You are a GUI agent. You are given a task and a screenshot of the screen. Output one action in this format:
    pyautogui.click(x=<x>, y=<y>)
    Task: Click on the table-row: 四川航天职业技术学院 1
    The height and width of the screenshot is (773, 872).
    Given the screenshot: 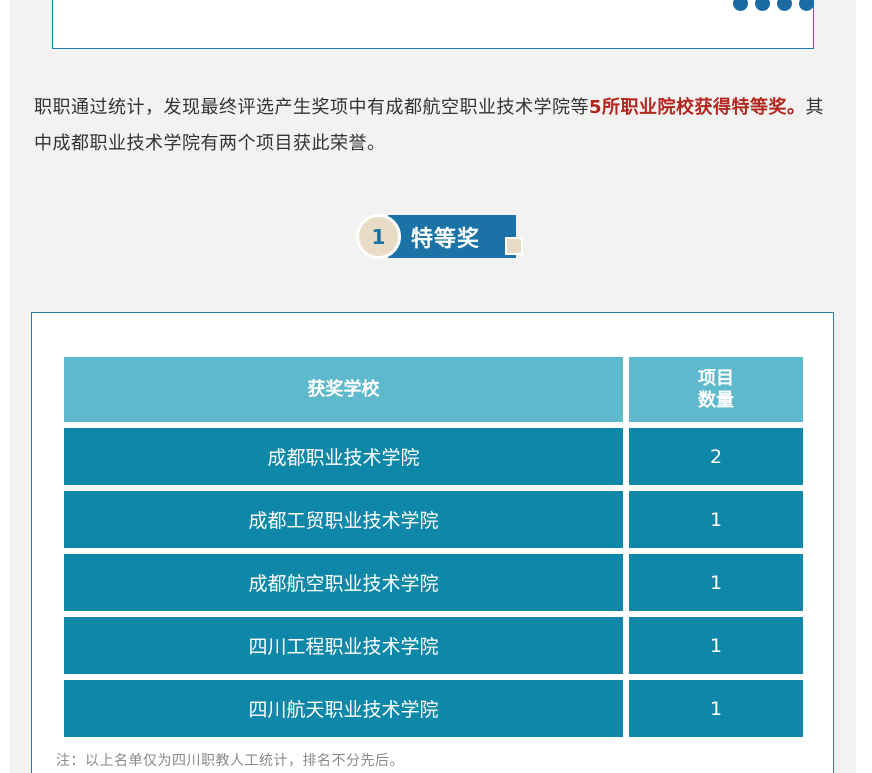 What is the action you would take?
    pyautogui.click(x=433, y=708)
    